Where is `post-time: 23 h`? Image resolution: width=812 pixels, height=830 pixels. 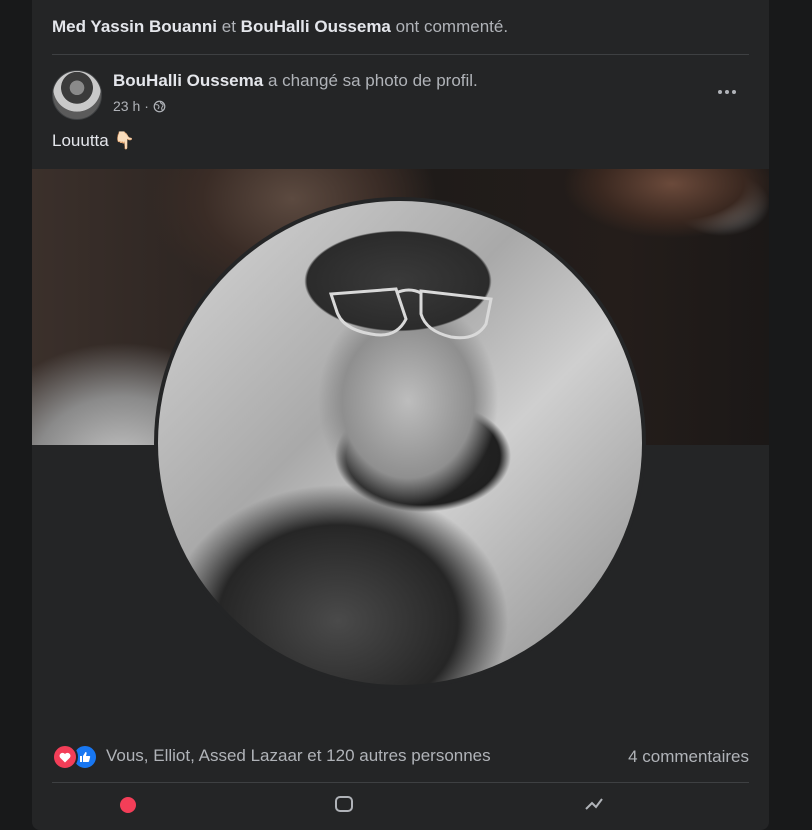
post-time: 23 h is located at coordinates (126, 106).